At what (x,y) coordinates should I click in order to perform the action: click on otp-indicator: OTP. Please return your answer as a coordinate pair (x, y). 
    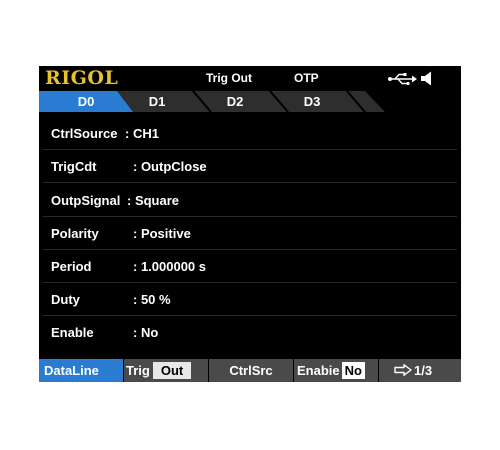
    Looking at the image, I should click on (306, 78).